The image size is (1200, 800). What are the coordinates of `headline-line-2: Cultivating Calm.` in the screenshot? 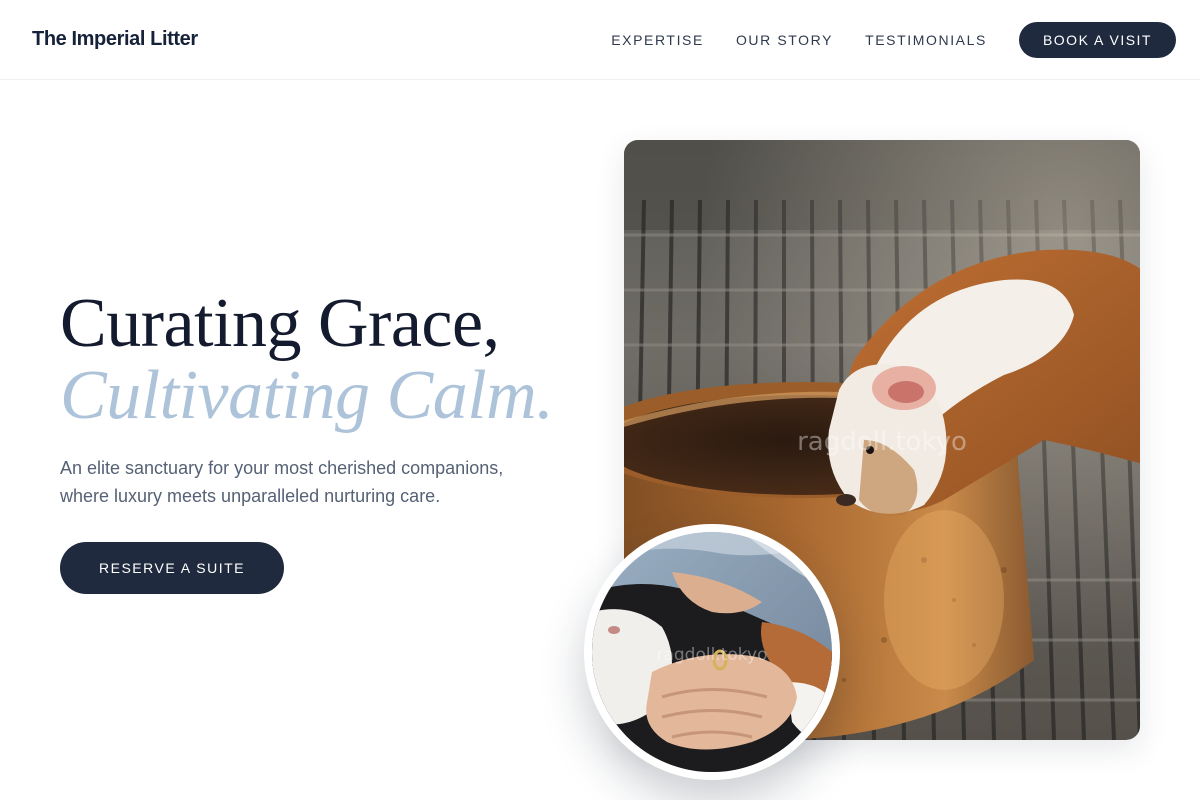 It's located at (307, 395).